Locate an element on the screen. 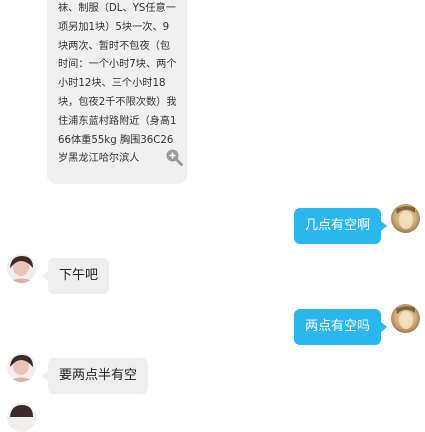 The width and height of the screenshot is (425, 432). message-bubble-sent: 两点有空吗 is located at coordinates (337, 327).